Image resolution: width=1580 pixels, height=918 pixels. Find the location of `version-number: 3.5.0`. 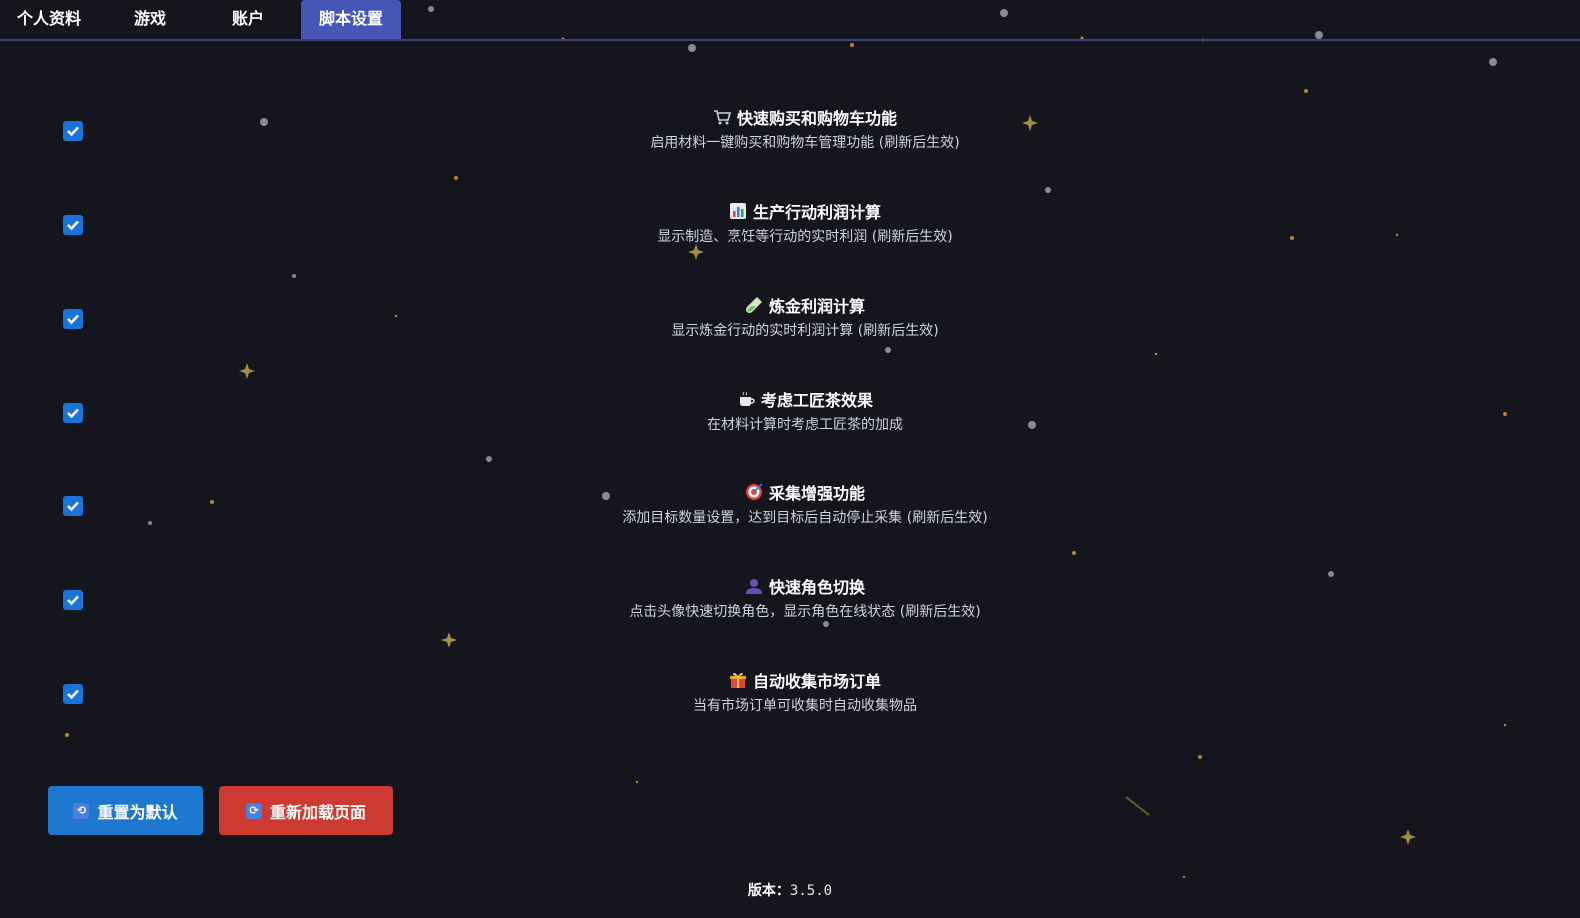

version-number: 3.5.0 is located at coordinates (811, 891).